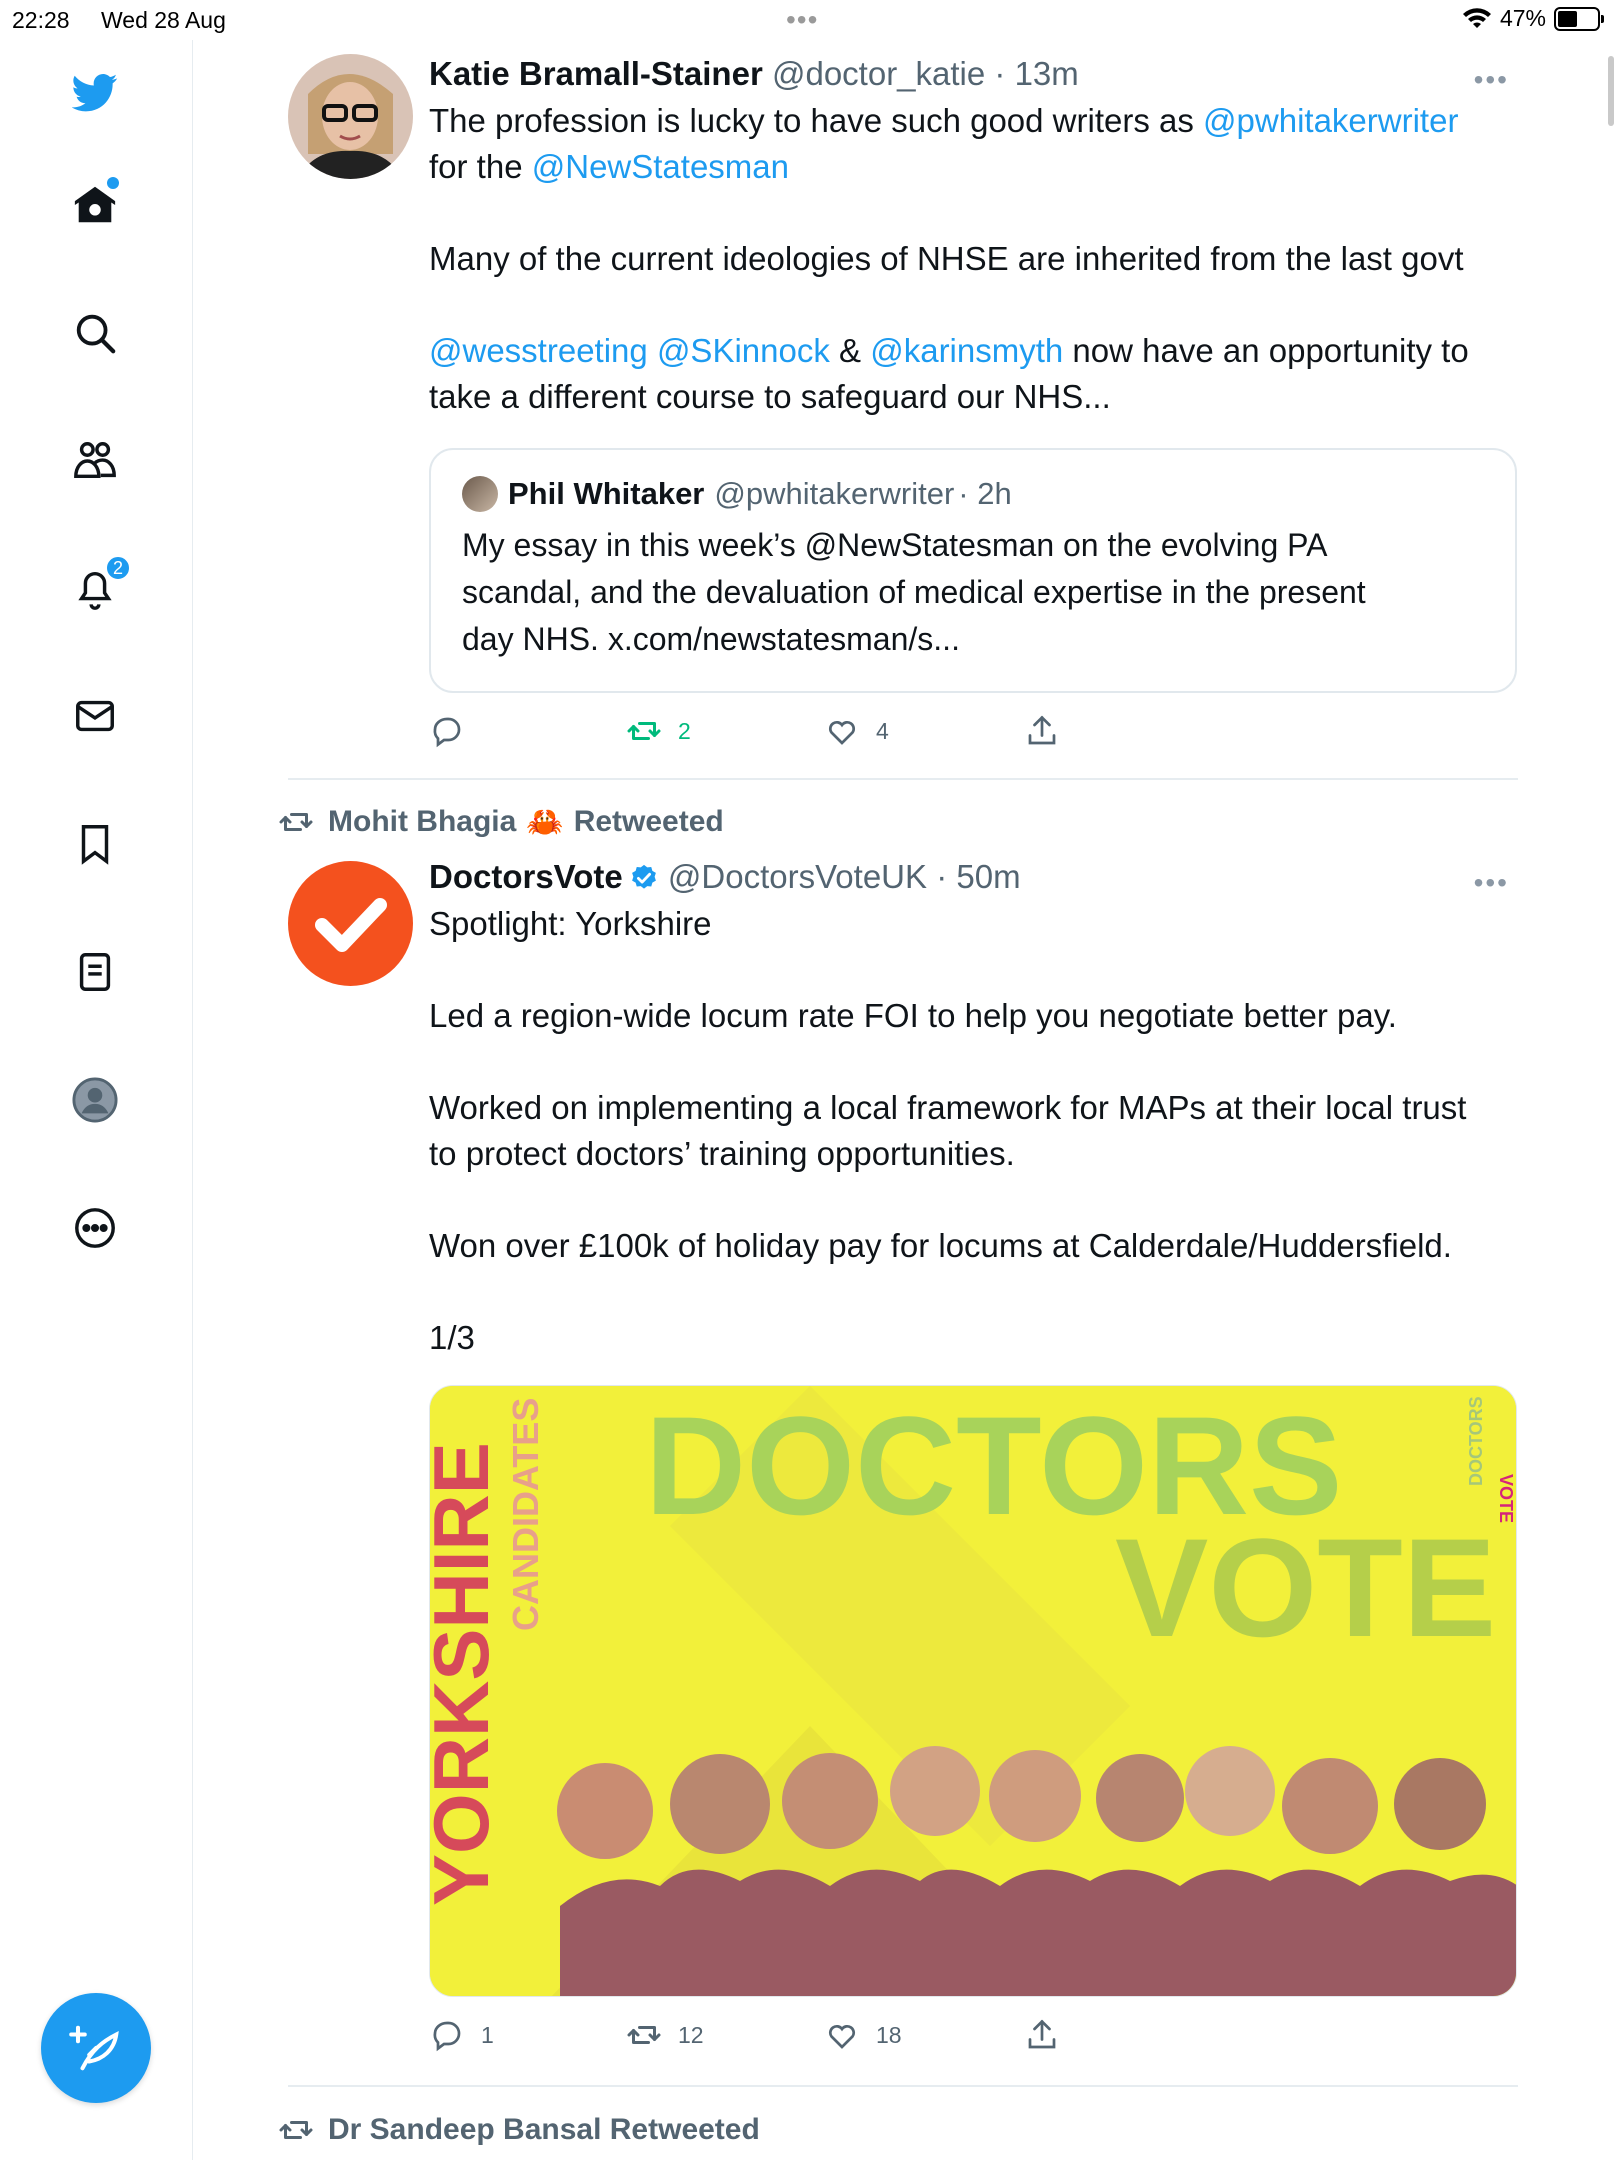 The image size is (1620, 2160). I want to click on battery-icon, so click(1579, 18).